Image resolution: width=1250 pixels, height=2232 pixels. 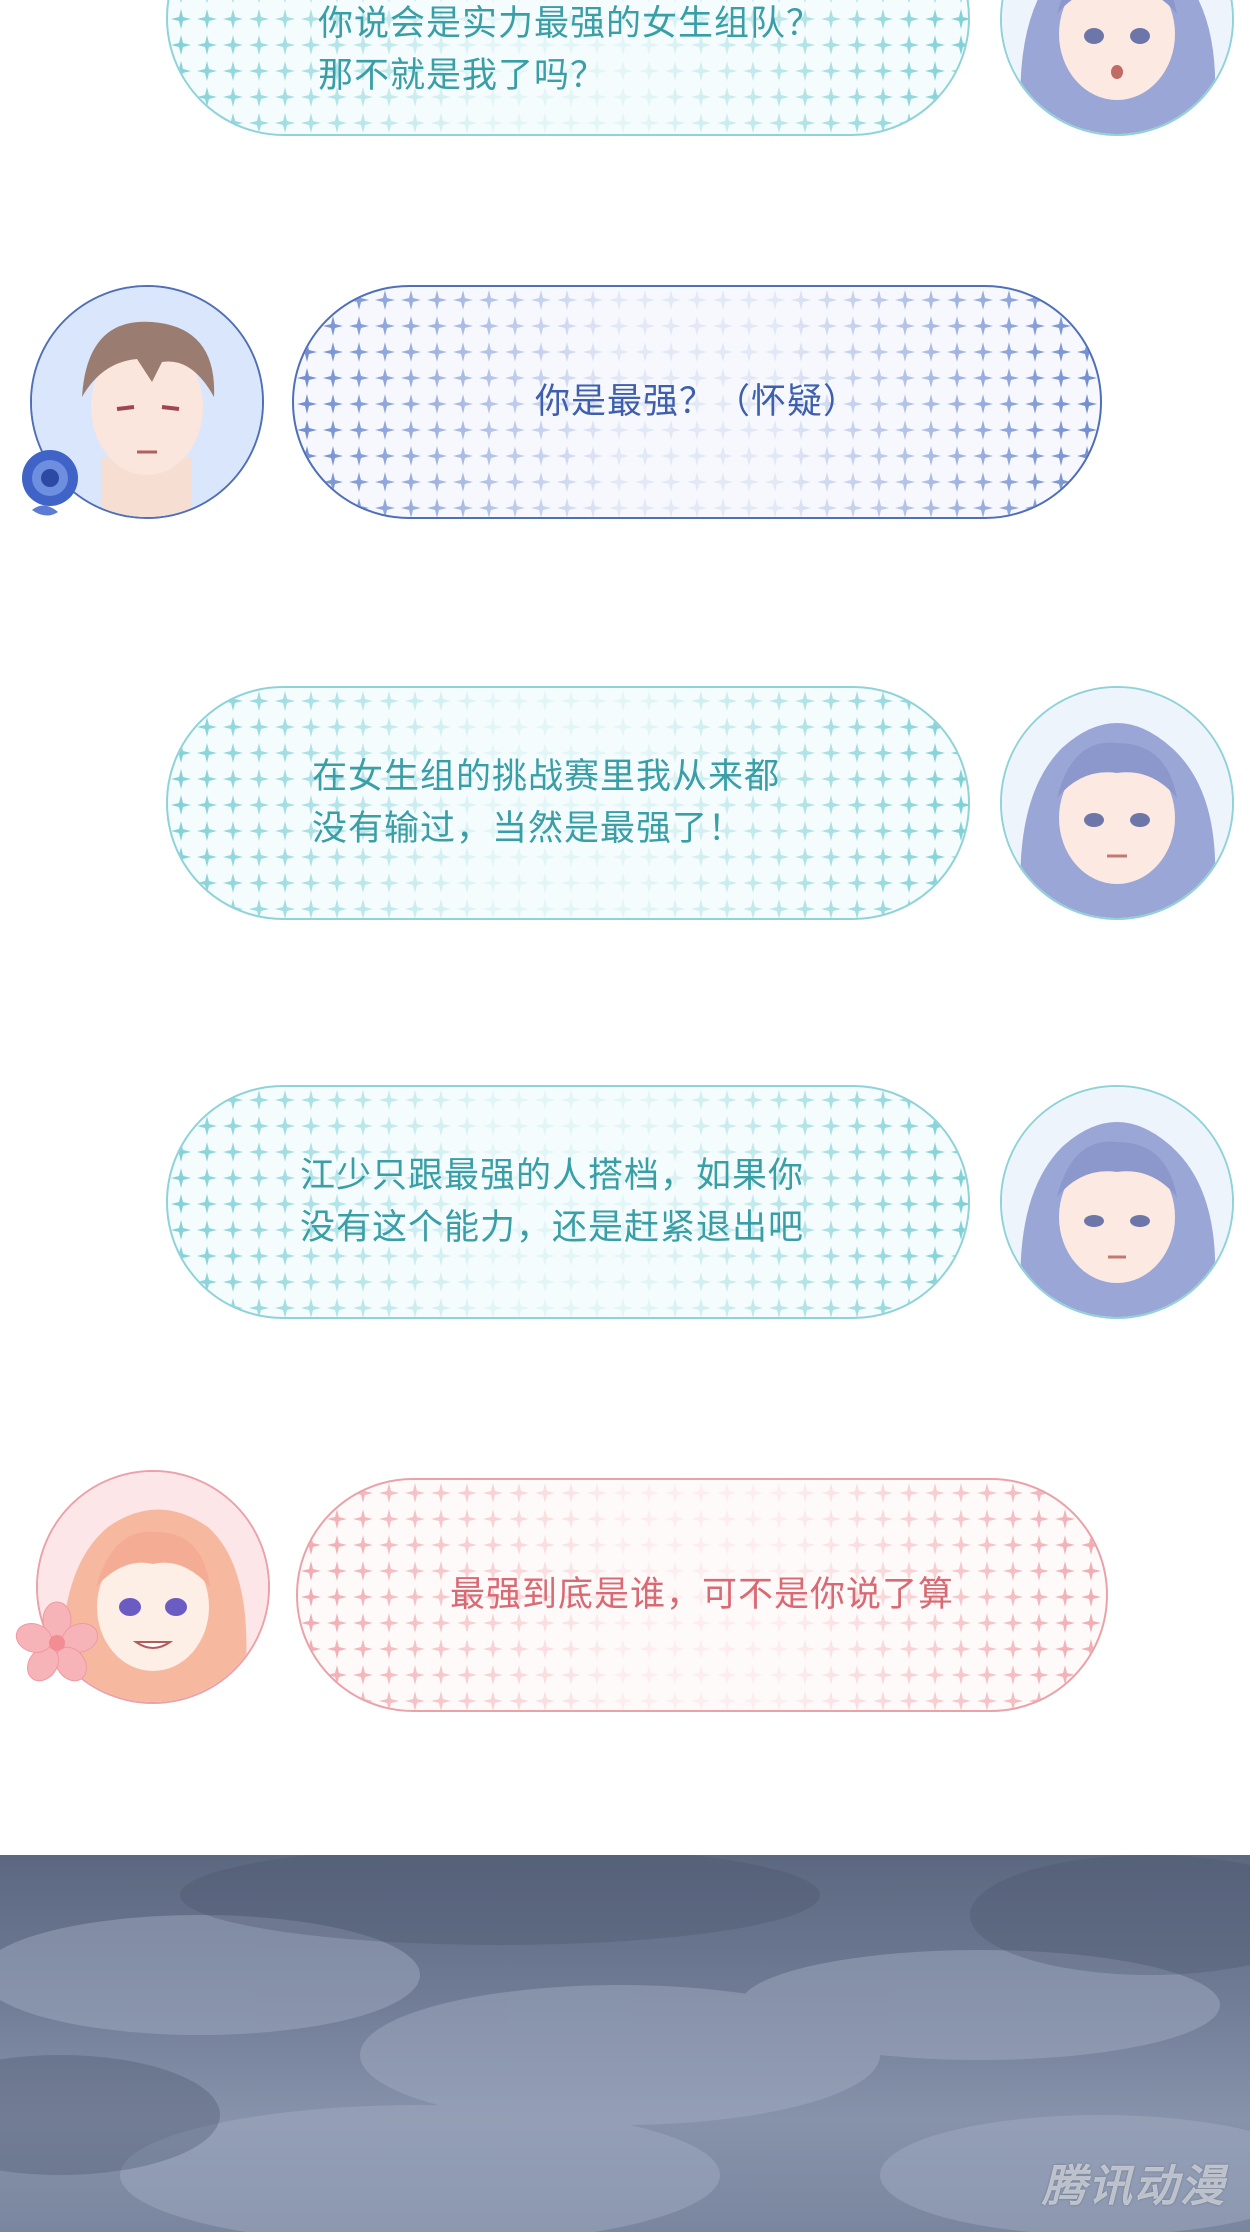 What do you see at coordinates (1134, 2186) in the screenshot?
I see `watermark-logo: 腾讯动漫` at bounding box center [1134, 2186].